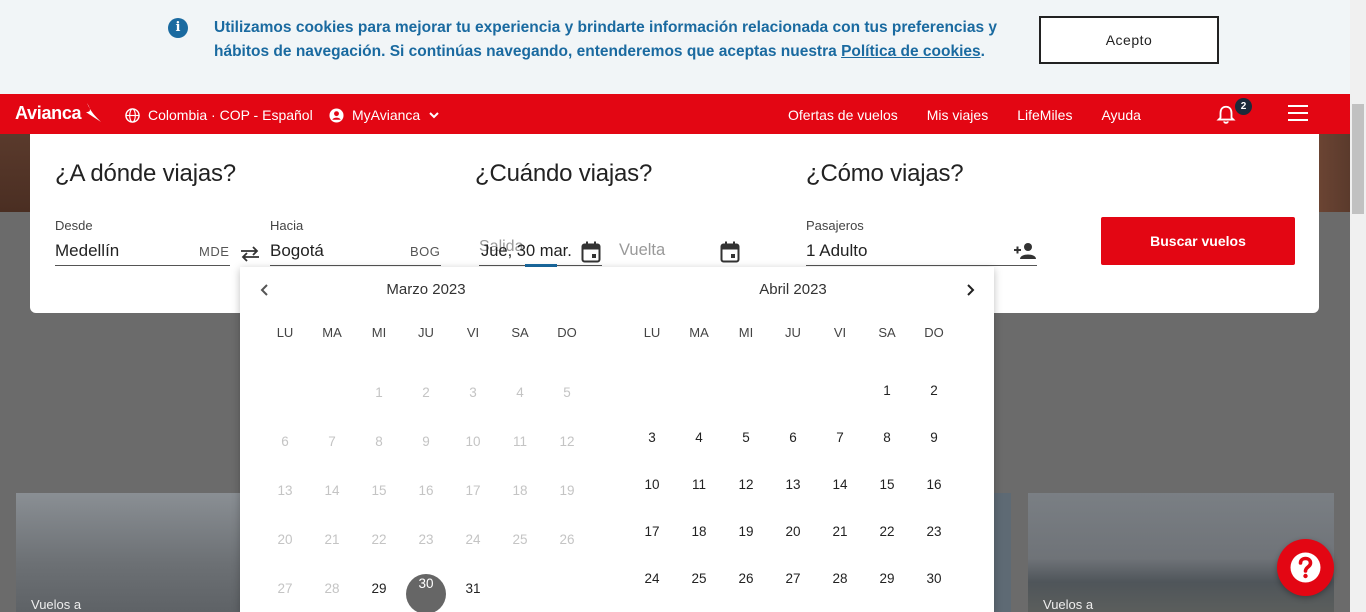 The image size is (1366, 612). I want to click on accept-cookies-button: Acepto, so click(1129, 40).